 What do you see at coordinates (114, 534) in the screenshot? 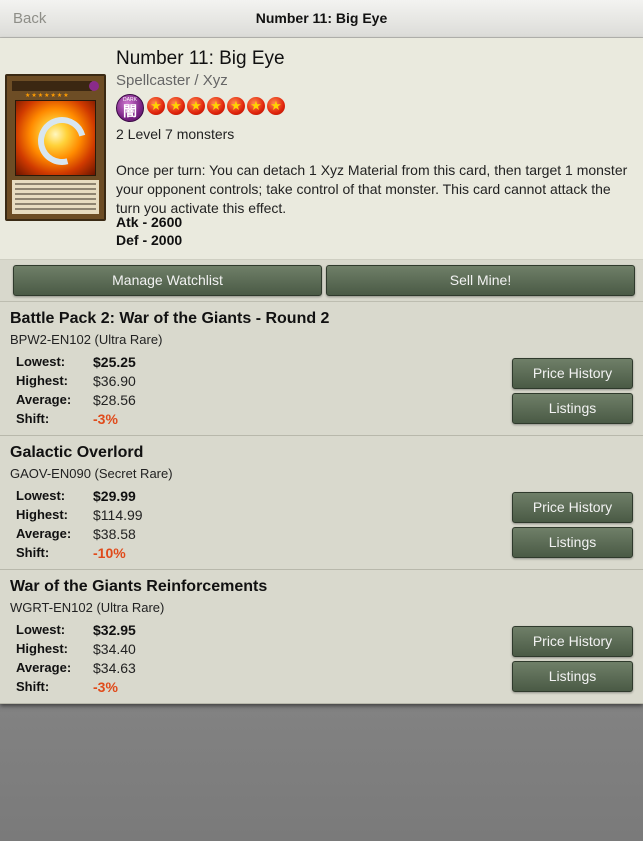
I see `average-price: $38.58` at bounding box center [114, 534].